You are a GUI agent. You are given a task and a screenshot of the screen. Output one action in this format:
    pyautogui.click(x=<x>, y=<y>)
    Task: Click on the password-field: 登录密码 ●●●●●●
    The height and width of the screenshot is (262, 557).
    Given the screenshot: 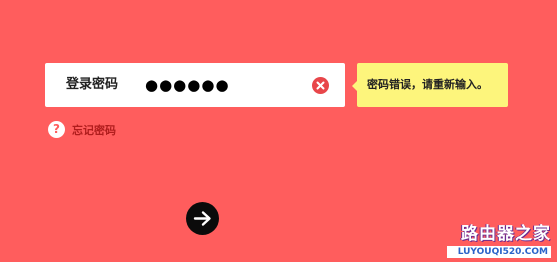 What is the action you would take?
    pyautogui.click(x=195, y=85)
    